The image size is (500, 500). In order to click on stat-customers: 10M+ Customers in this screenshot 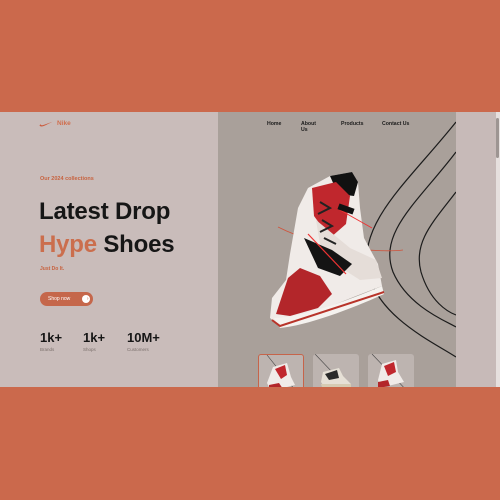, I will do `click(143, 341)`.